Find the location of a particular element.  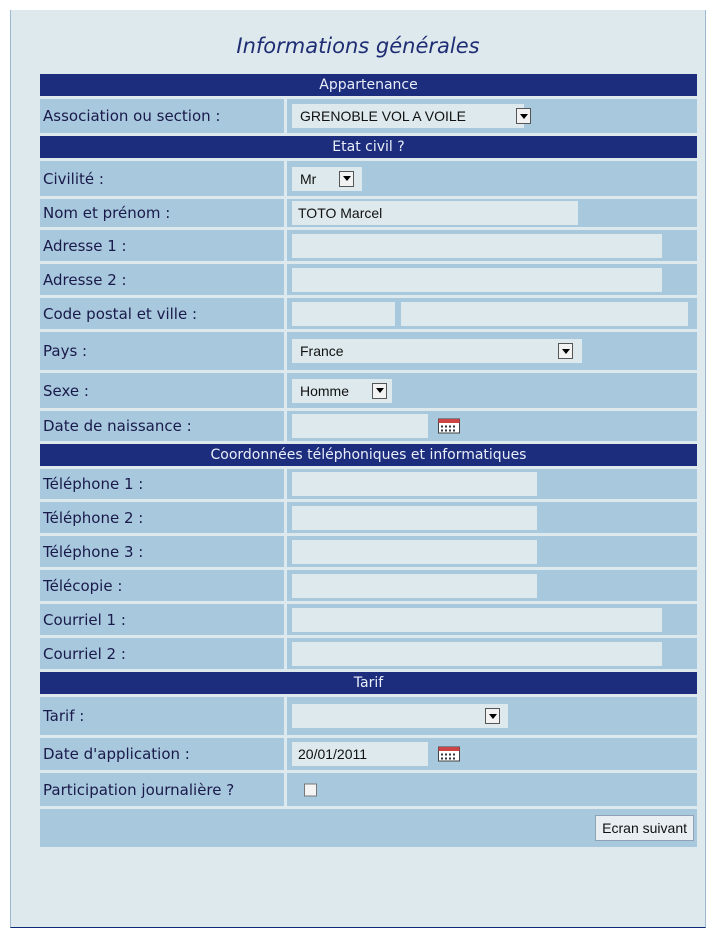

section-header-tarif: Tarif is located at coordinates (368, 684).